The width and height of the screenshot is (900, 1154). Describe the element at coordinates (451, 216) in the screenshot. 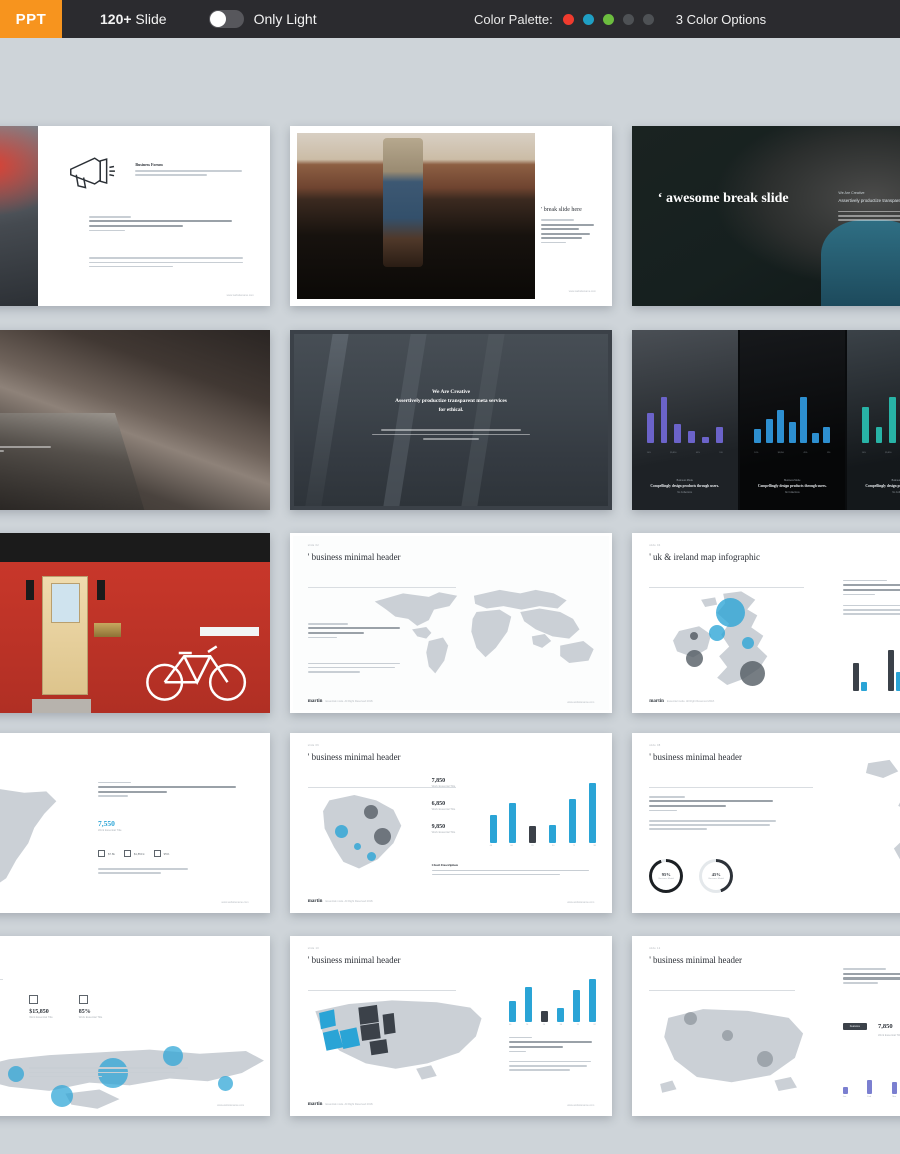

I see `slide-thumb-break-slide-here: ' break slide here www.websitename.com` at that location.